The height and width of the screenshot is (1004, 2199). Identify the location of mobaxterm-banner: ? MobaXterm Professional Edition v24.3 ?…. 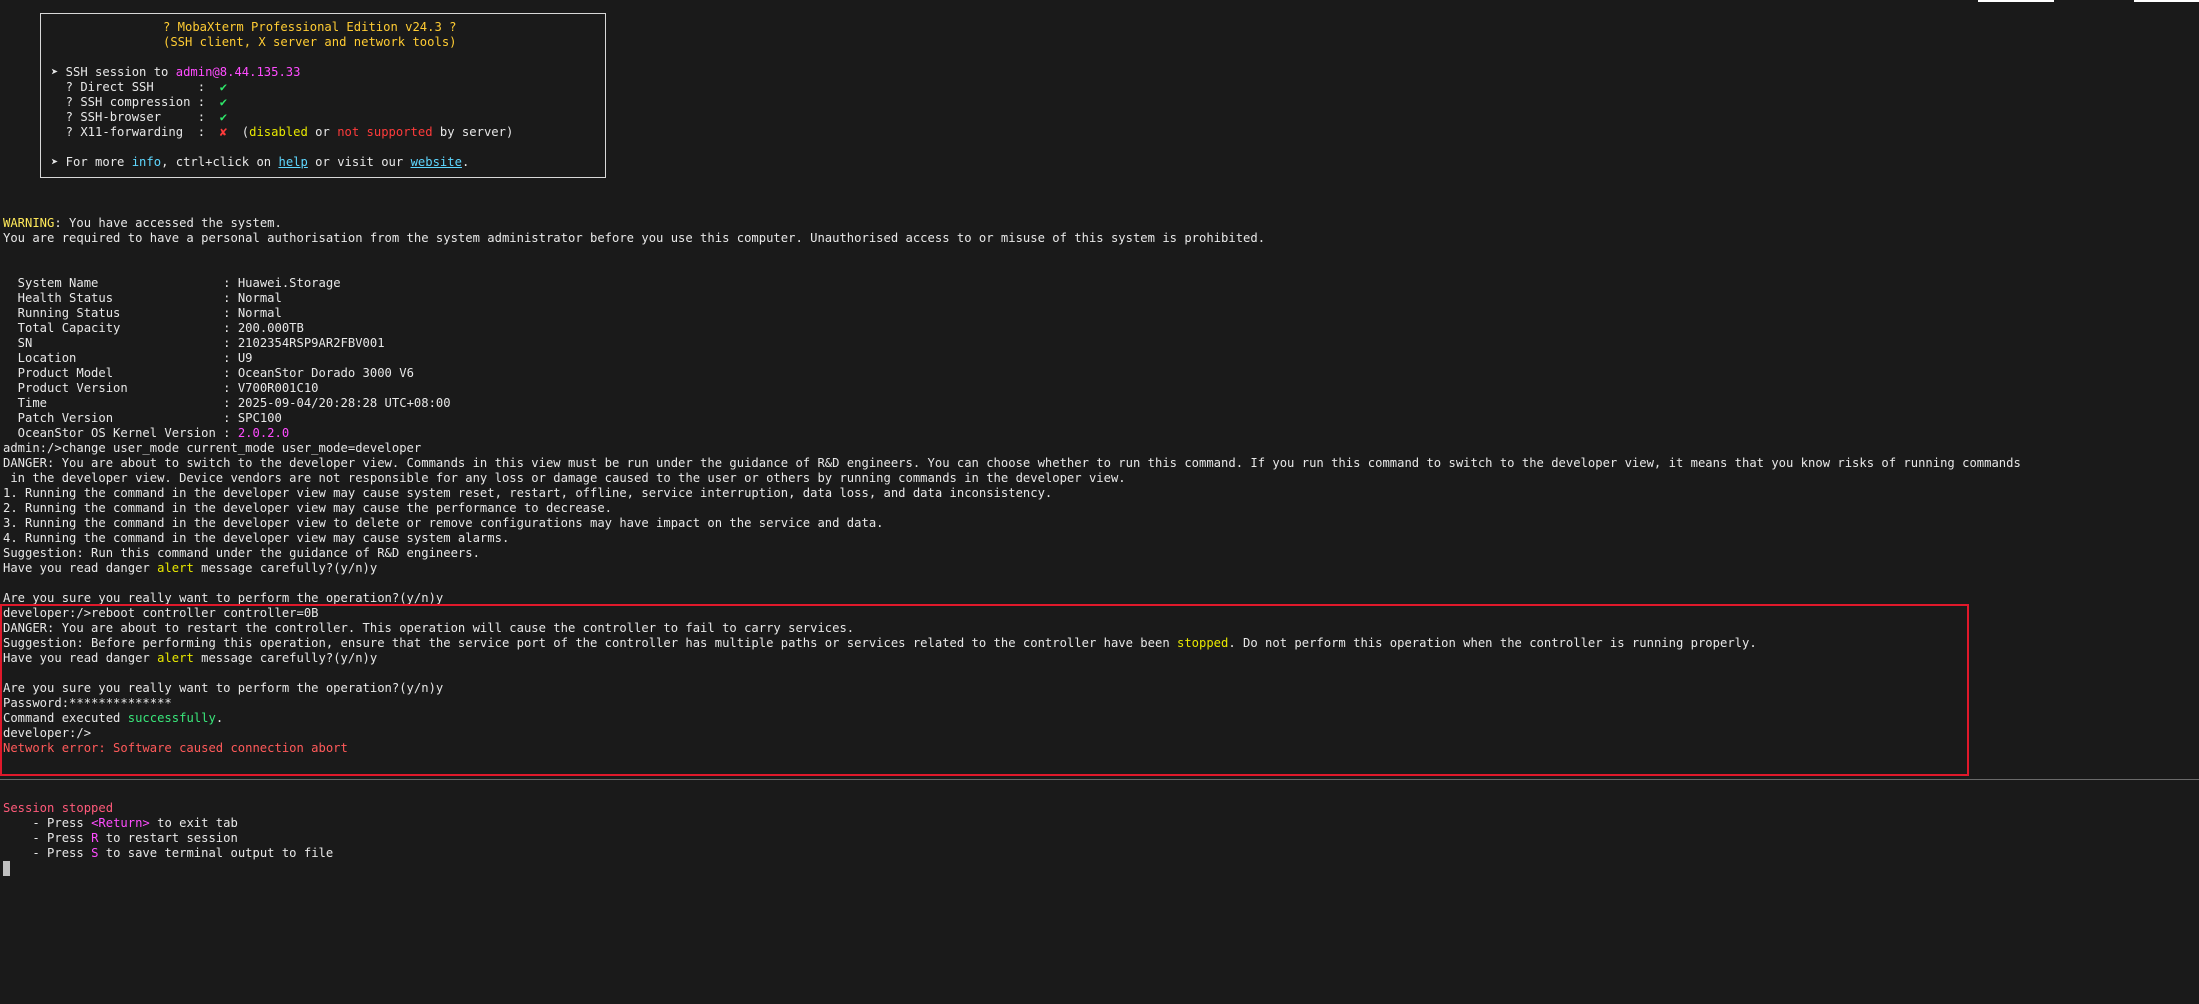
(323, 95).